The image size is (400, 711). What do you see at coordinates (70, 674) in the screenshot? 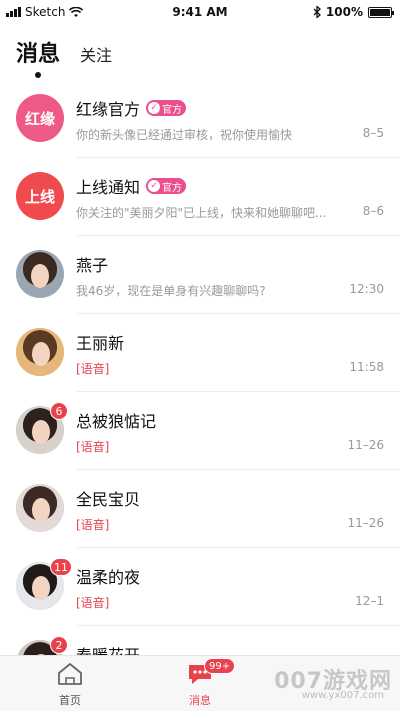
I see `home-icon` at bounding box center [70, 674].